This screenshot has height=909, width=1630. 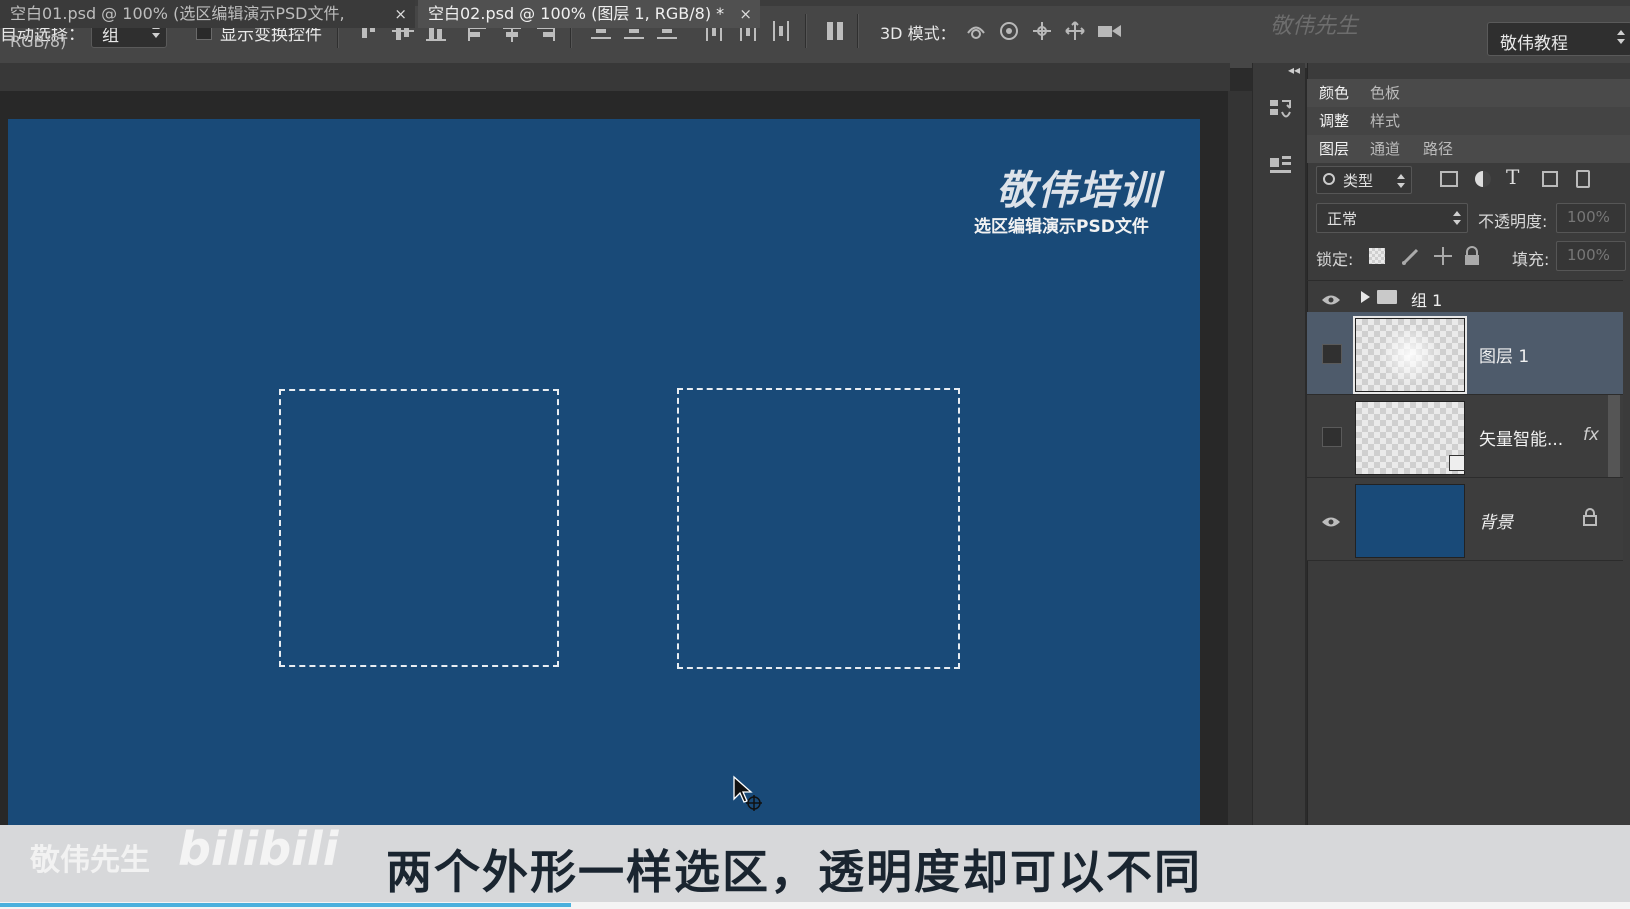 What do you see at coordinates (1342, 219) in the screenshot?
I see `blend-mode-value: 正常` at bounding box center [1342, 219].